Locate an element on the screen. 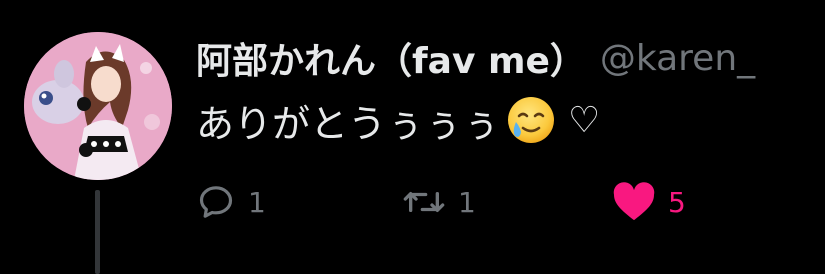  tweet-text-content: ありがとうぅぅぅ is located at coordinates (348, 123).